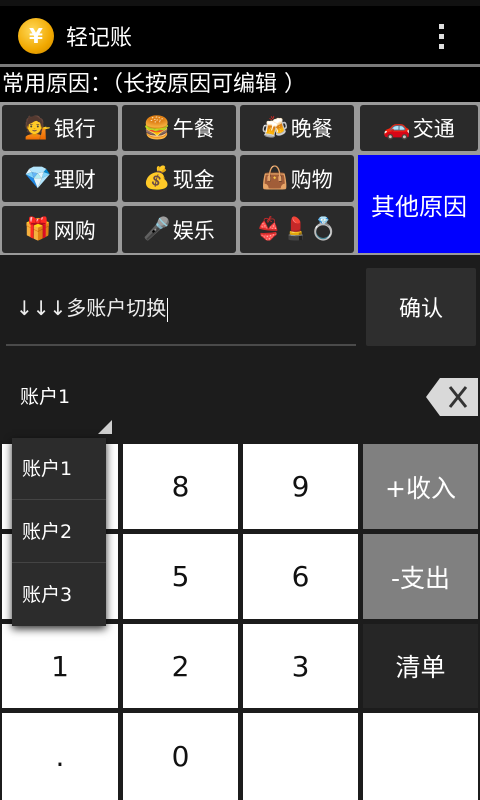  I want to click on reason-button-cash: 💰 现金, so click(179, 178).